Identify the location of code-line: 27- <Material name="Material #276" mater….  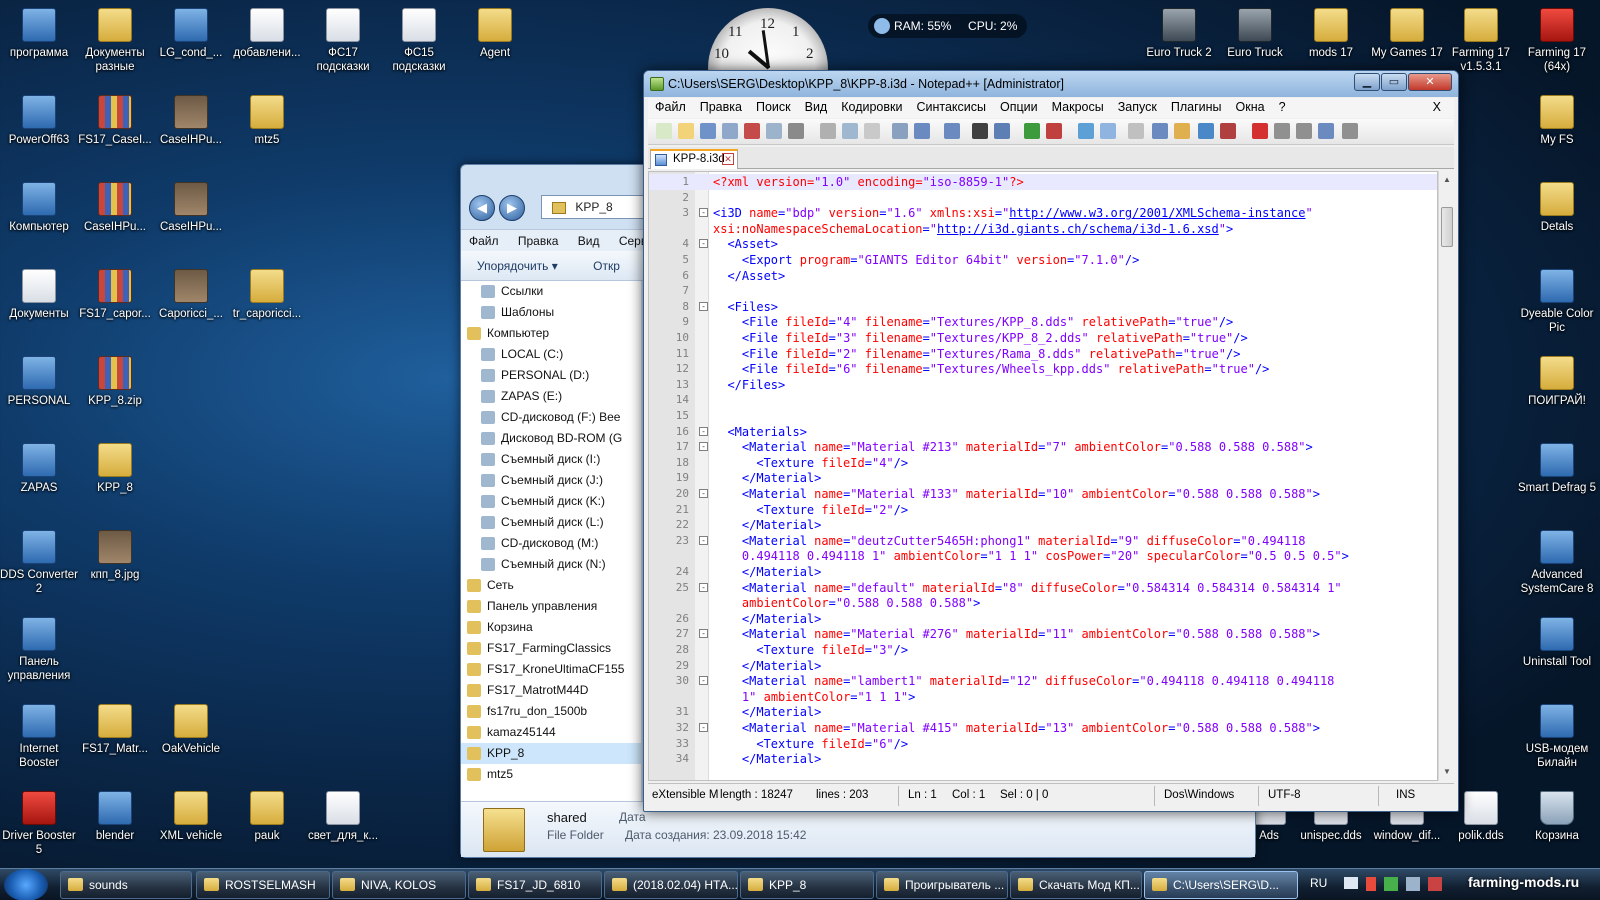
(1043, 634).